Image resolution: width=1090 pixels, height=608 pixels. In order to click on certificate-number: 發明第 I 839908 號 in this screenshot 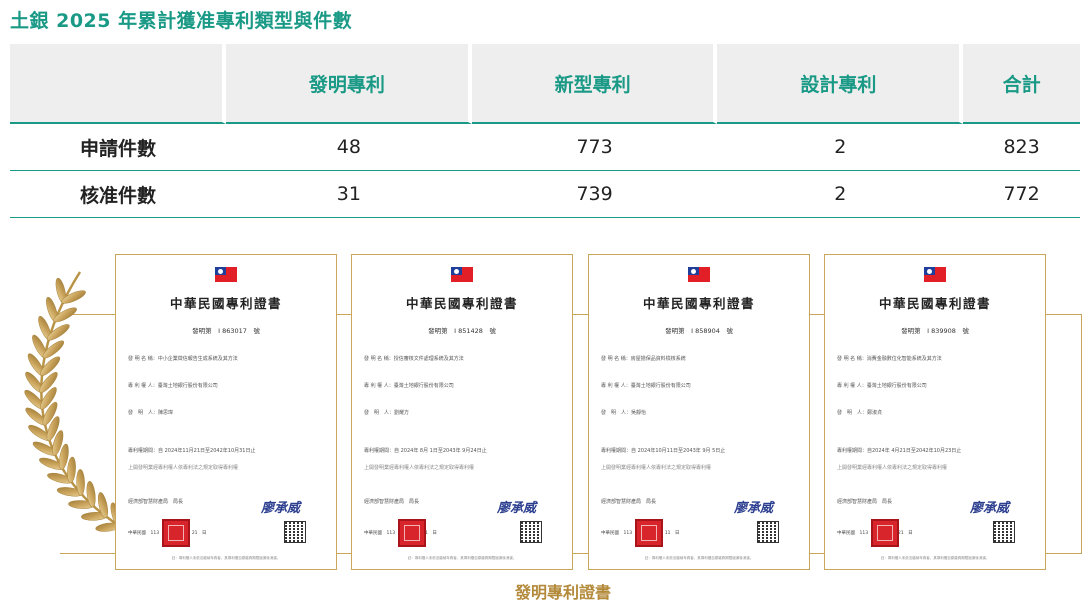, I will do `click(935, 331)`.